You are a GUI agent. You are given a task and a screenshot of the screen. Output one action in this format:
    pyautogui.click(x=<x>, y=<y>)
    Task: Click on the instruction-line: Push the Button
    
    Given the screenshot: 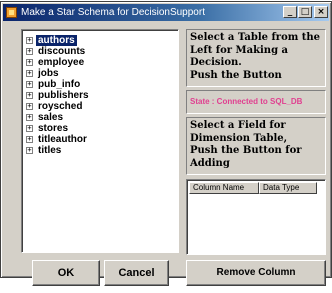 What is the action you would take?
    pyautogui.click(x=236, y=75)
    